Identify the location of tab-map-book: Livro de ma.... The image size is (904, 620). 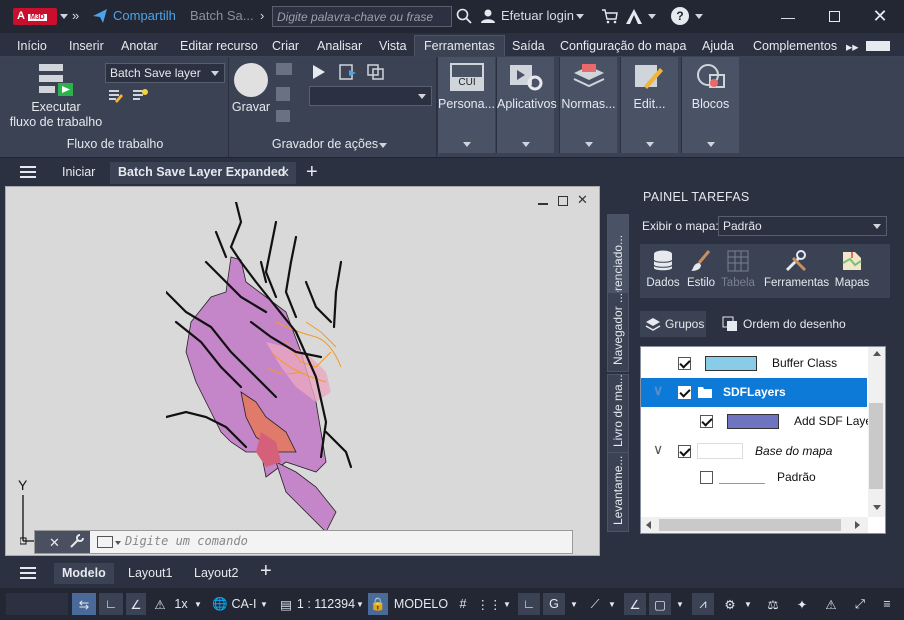
(618, 414).